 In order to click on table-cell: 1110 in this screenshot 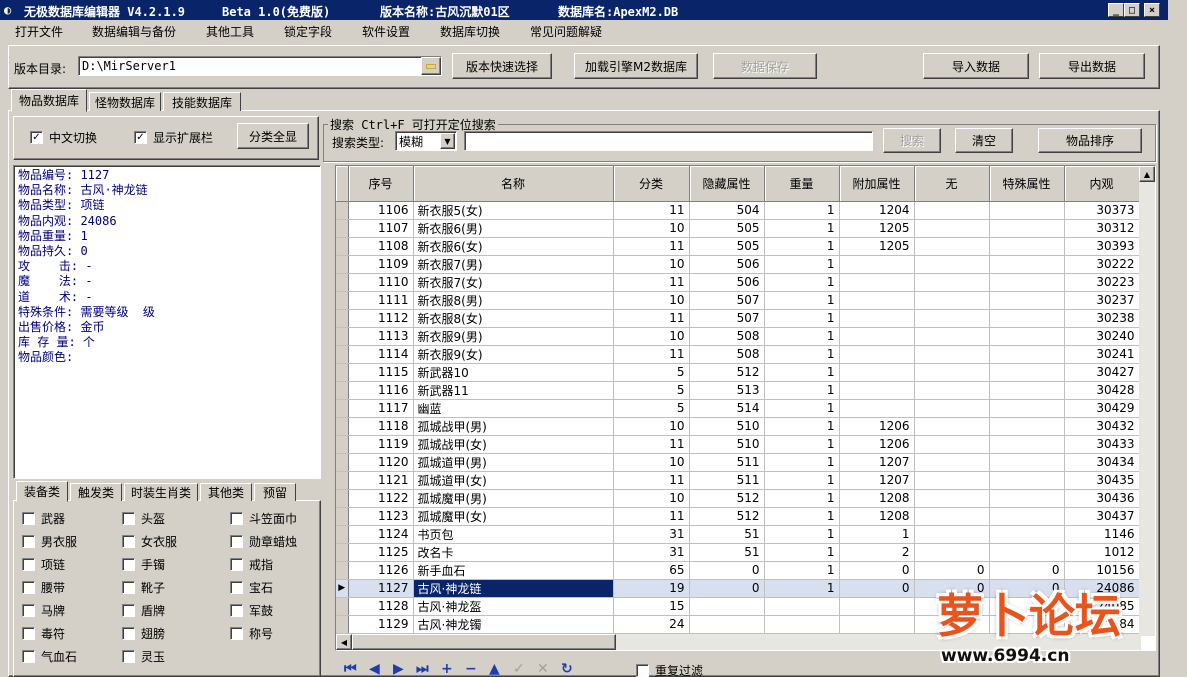, I will do `click(381, 282)`.